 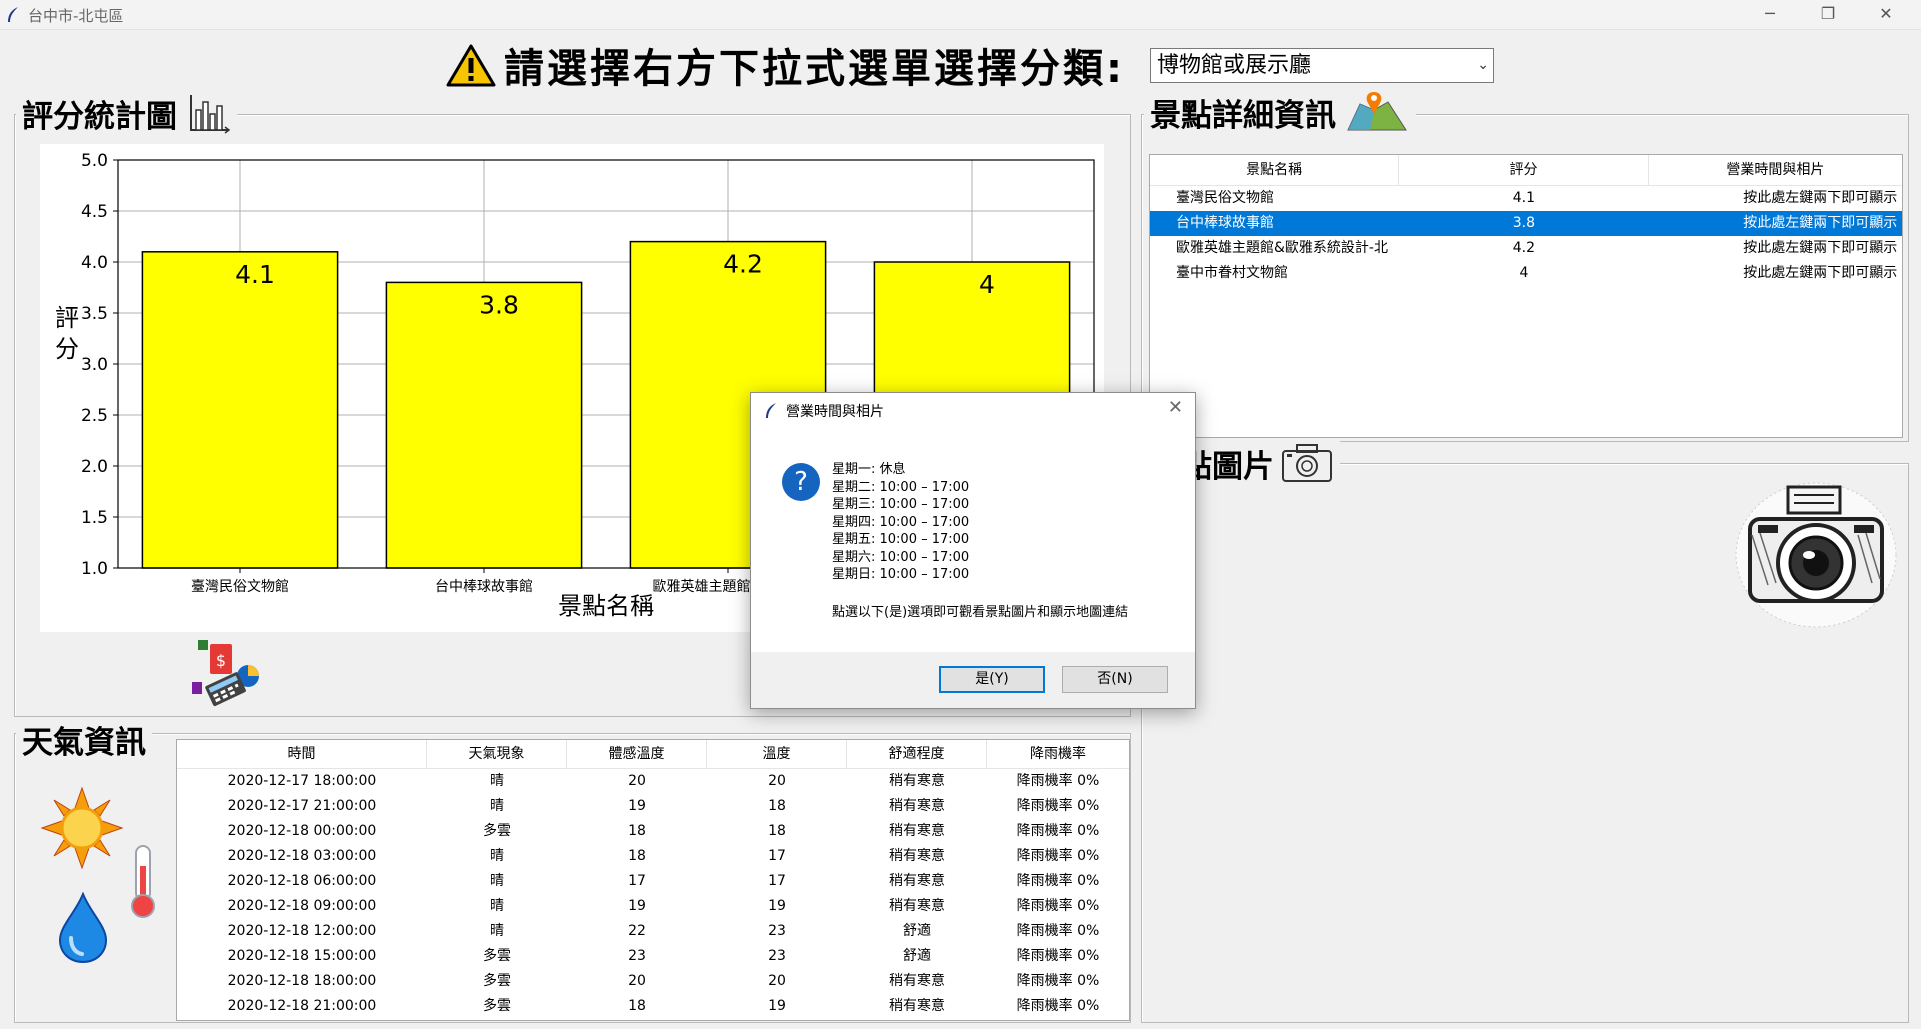 What do you see at coordinates (1058, 754) in the screenshot?
I see `weather-col-rain-prob: 降雨機率` at bounding box center [1058, 754].